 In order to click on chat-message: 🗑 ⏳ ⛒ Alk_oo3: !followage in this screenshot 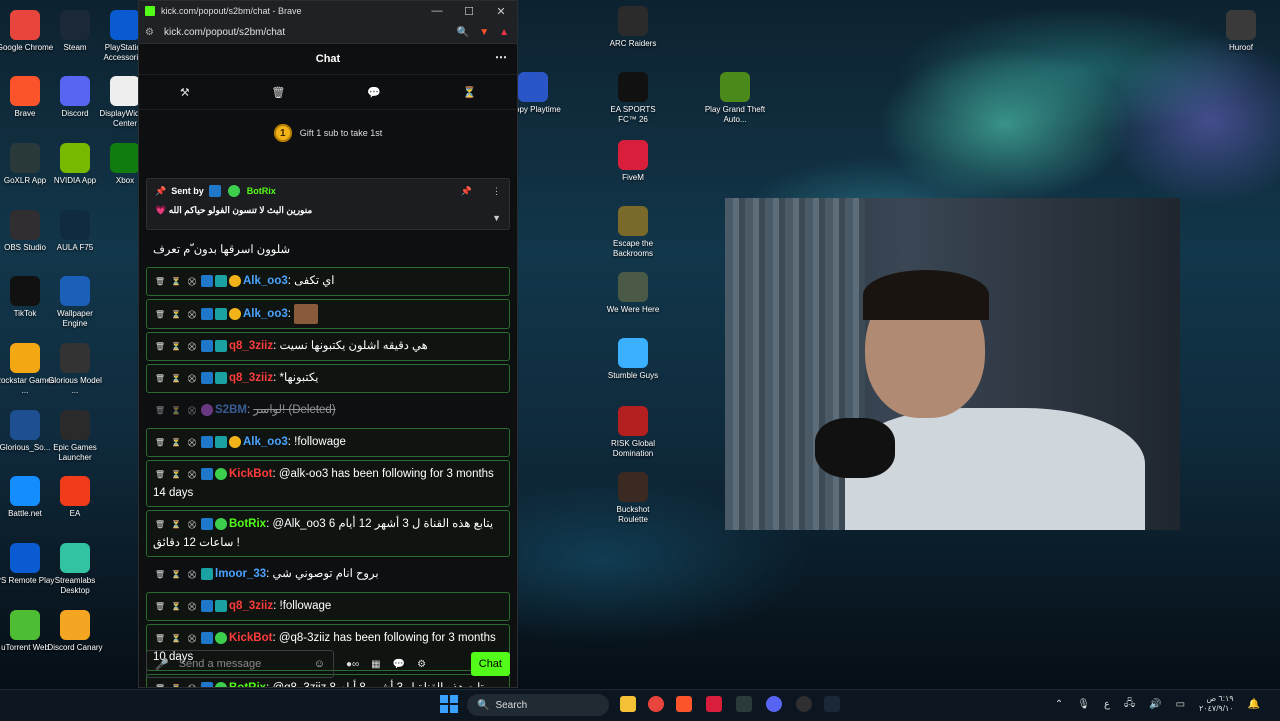, I will do `click(328, 443)`.